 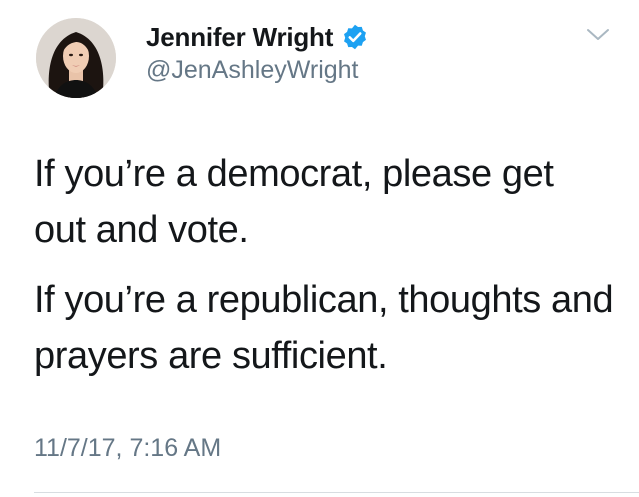 What do you see at coordinates (257, 70) in the screenshot?
I see `user-handle: @JenAshleyWright` at bounding box center [257, 70].